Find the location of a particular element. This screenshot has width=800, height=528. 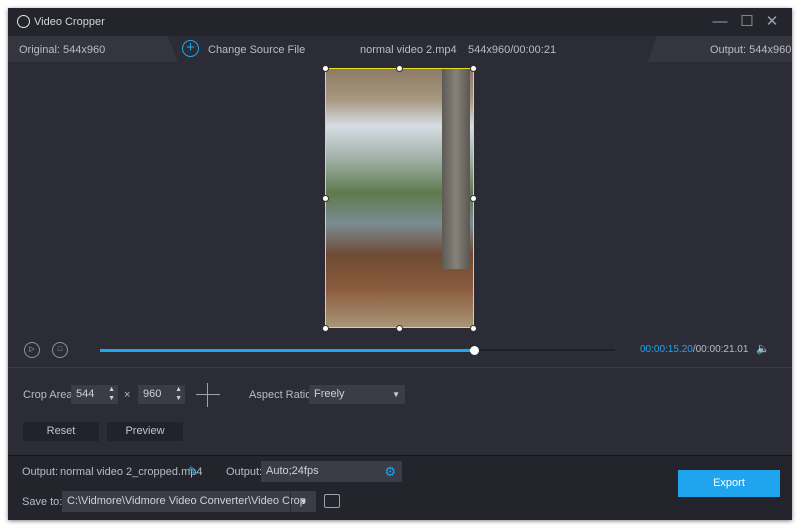

close-icon: ✕ is located at coordinates (772, 22).